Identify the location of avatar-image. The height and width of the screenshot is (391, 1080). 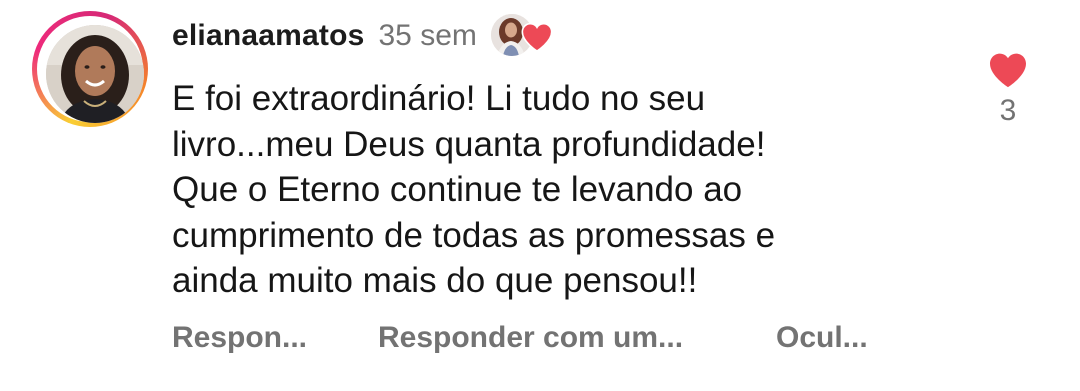
(95, 74).